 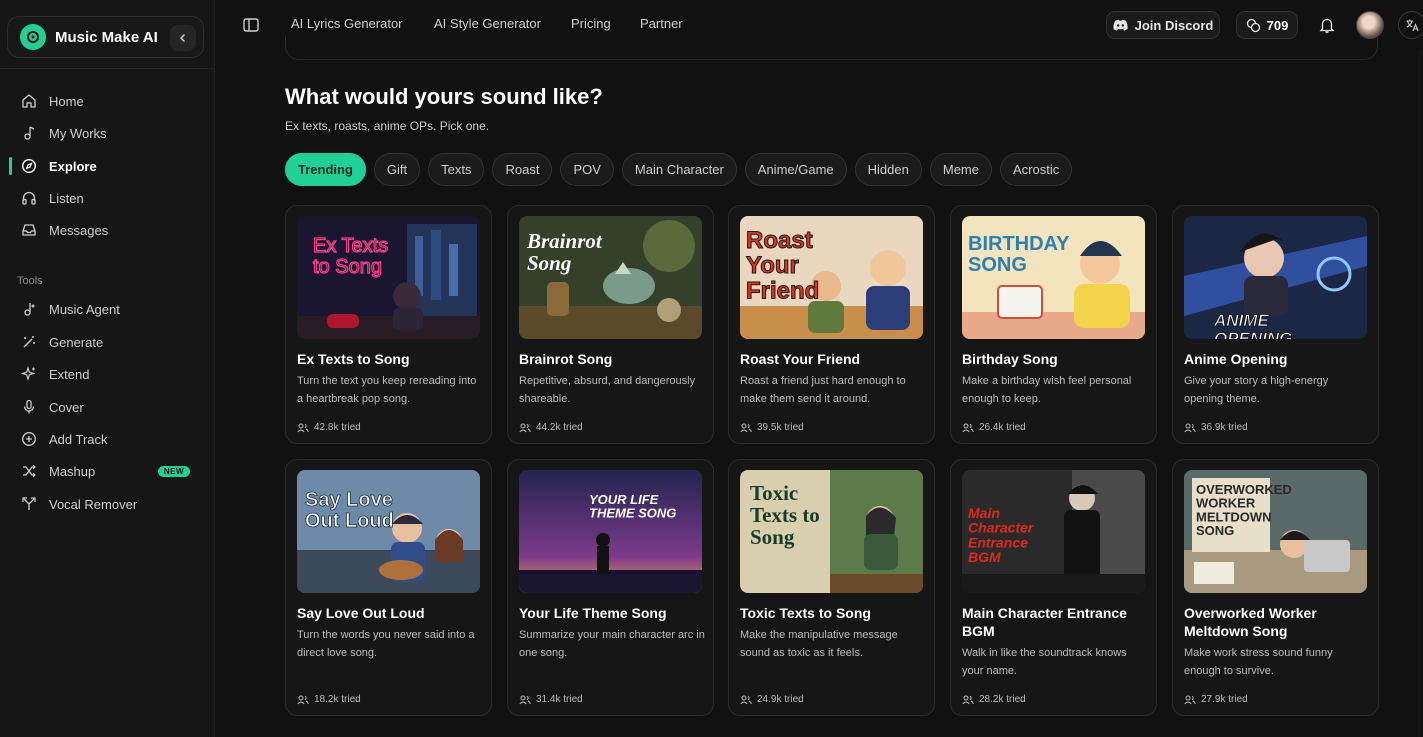 What do you see at coordinates (487, 23) in the screenshot?
I see `nav-link-ai-style-generator: AI Style Generator` at bounding box center [487, 23].